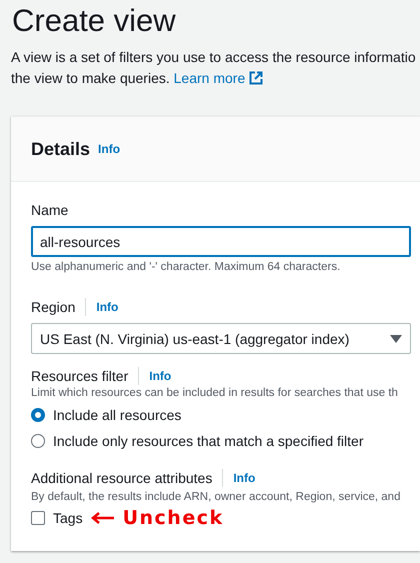 The width and height of the screenshot is (420, 563). What do you see at coordinates (102, 518) in the screenshot?
I see `arrow-icon` at bounding box center [102, 518].